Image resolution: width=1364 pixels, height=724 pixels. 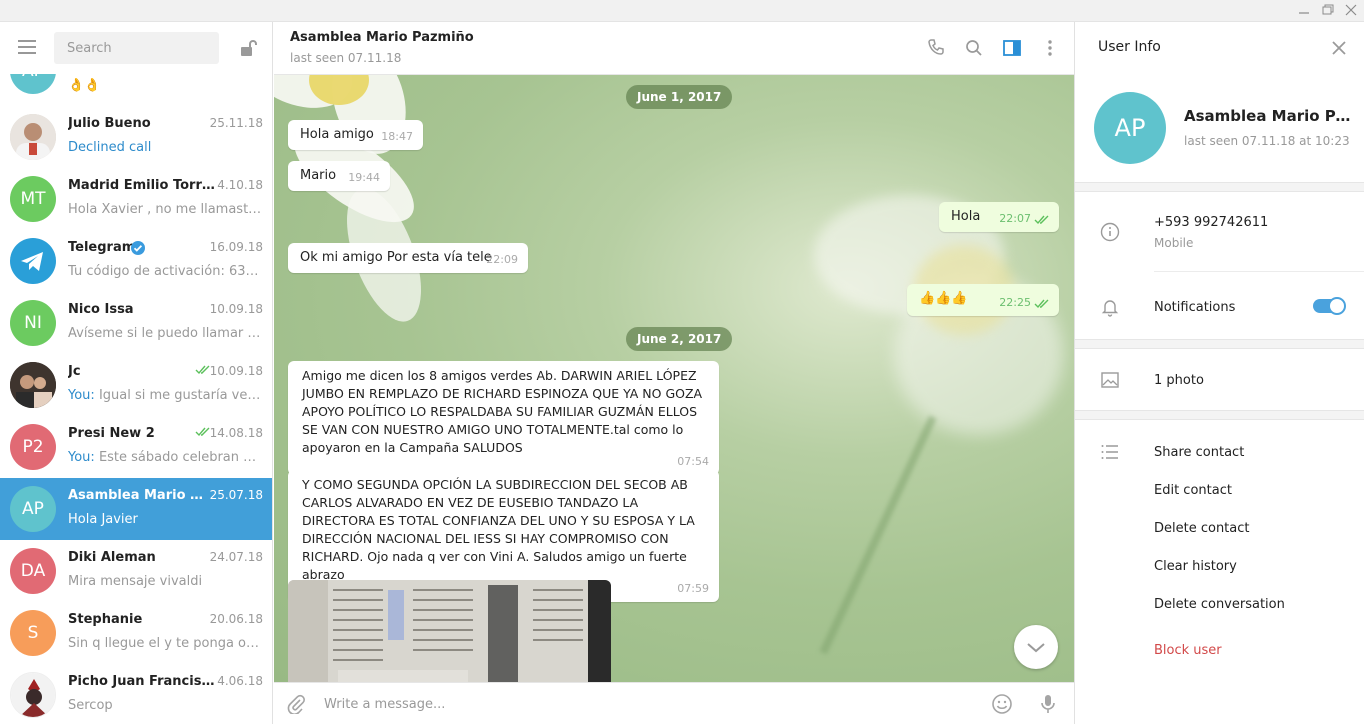 What do you see at coordinates (27, 47) in the screenshot?
I see `hamburger-menu-icon` at bounding box center [27, 47].